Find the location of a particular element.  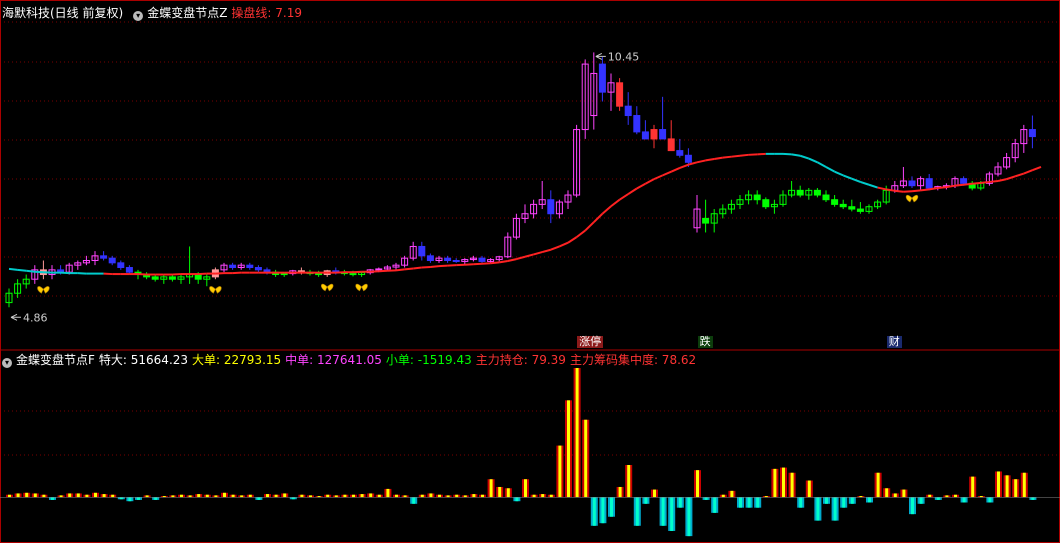

sub-indicator-name: 金蝶变盘节点F is located at coordinates (55, 360).